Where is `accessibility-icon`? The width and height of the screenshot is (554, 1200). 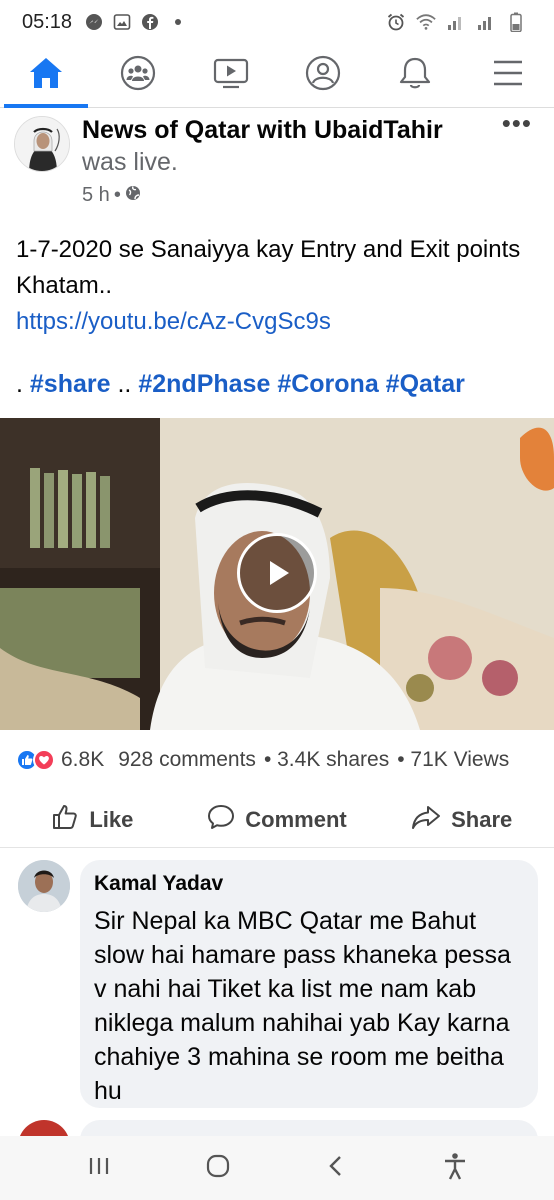 accessibility-icon is located at coordinates (455, 1168).